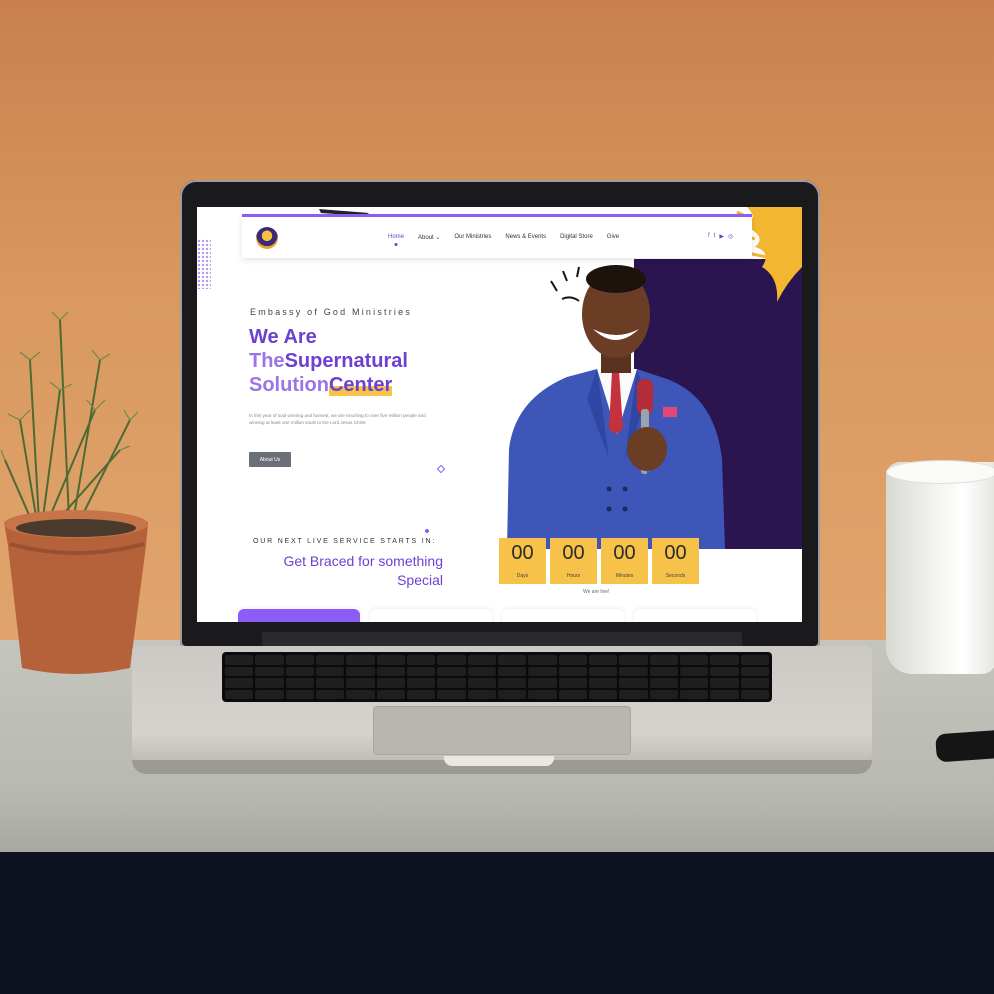 The width and height of the screenshot is (994, 994). Describe the element at coordinates (715, 236) in the screenshot. I see `twitter-icon: t` at that location.